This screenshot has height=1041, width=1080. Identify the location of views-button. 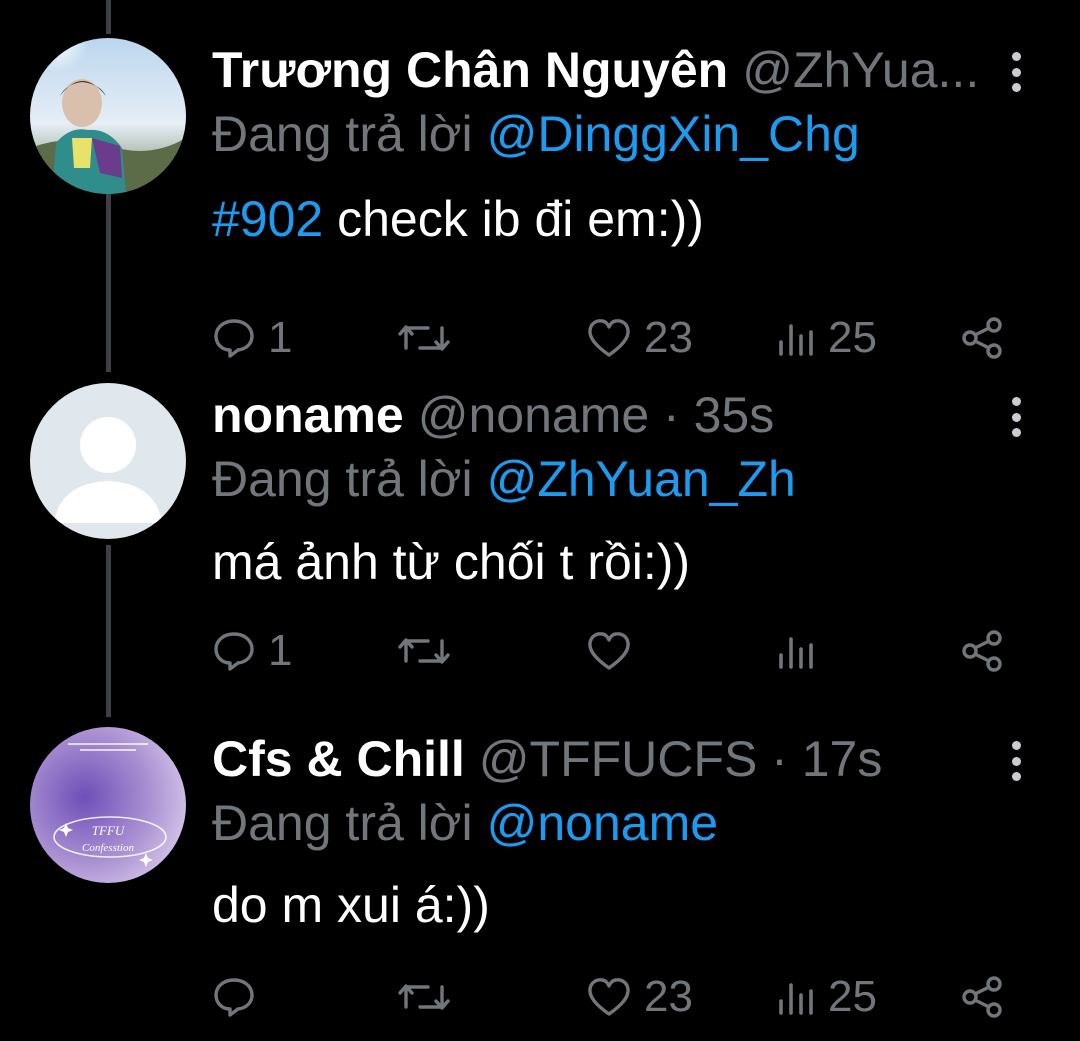
(802, 651).